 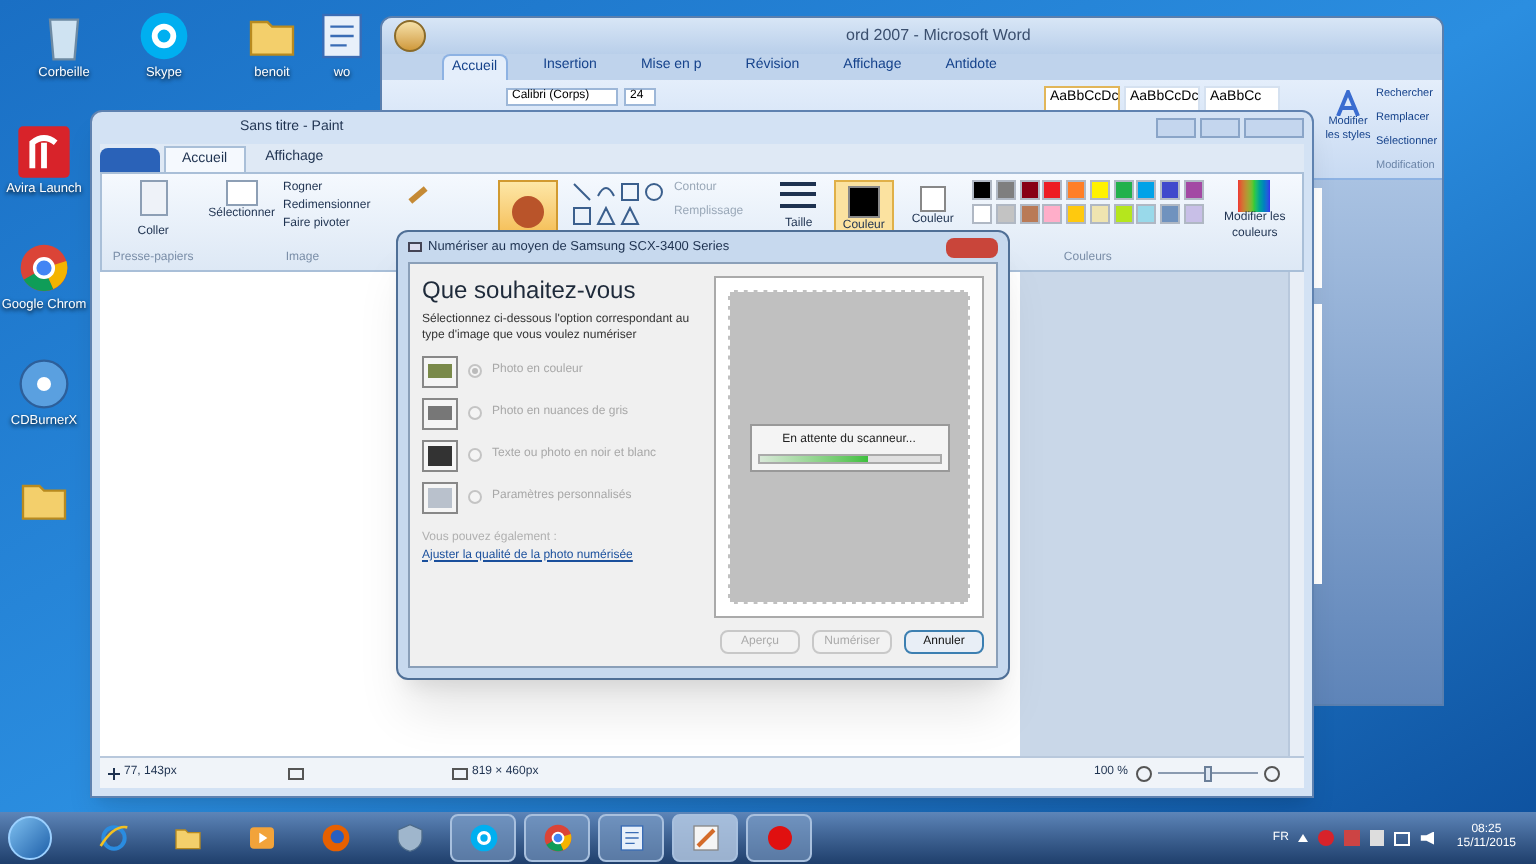 What do you see at coordinates (1144, 773) in the screenshot?
I see `zoom-out-button` at bounding box center [1144, 773].